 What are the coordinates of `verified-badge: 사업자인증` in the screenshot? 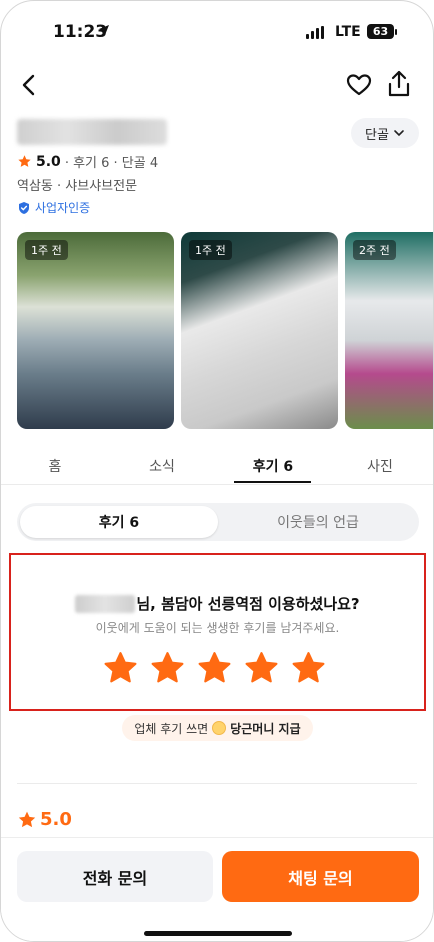 It's located at (53, 207).